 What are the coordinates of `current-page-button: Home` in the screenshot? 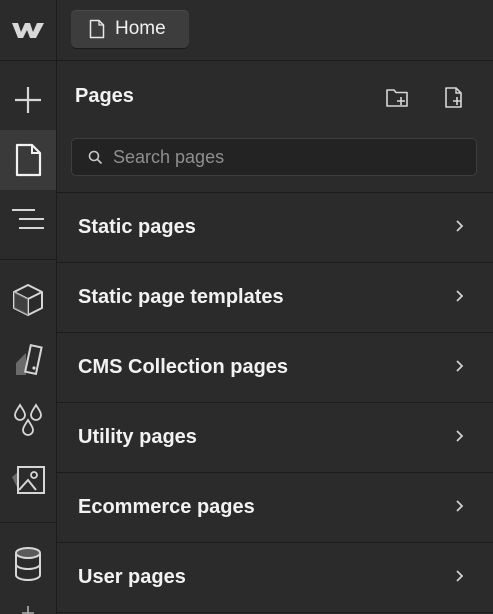 It's located at (130, 29).